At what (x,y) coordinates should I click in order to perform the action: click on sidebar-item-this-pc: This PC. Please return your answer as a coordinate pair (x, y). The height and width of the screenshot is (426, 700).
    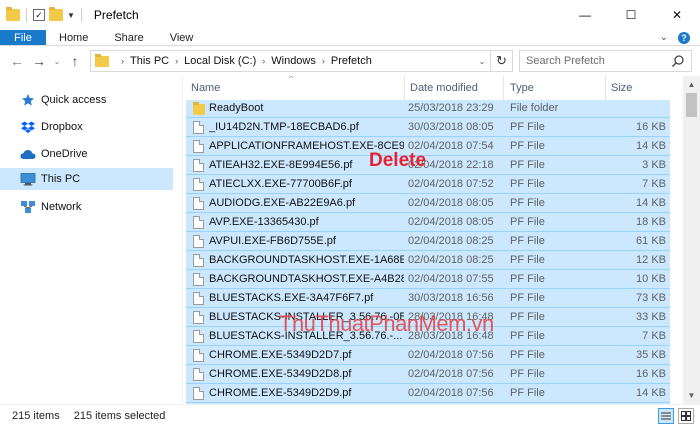
    Looking at the image, I should click on (86, 179).